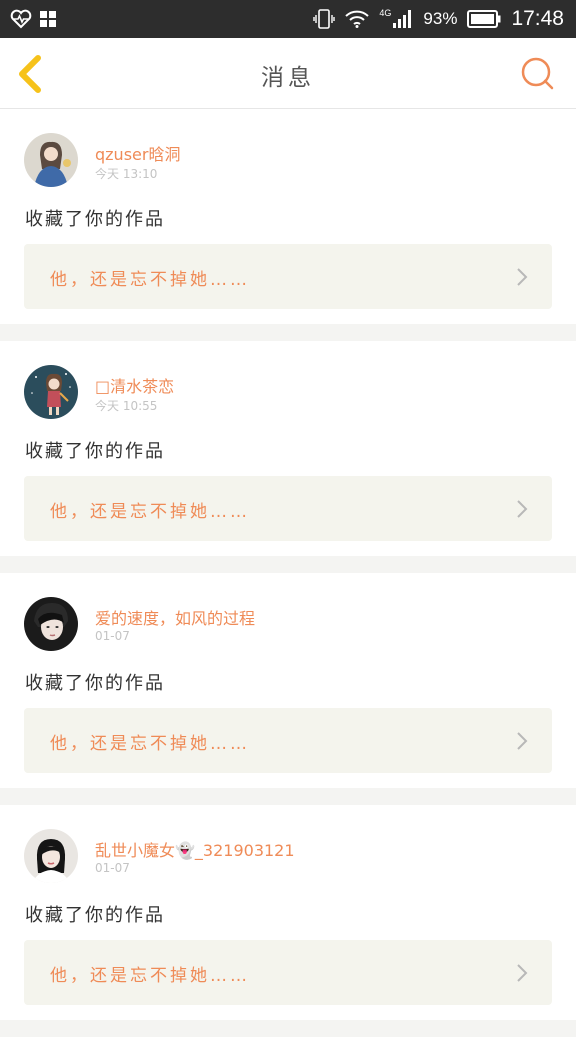  Describe the element at coordinates (288, 78) in the screenshot. I see `page-title: 消息` at that location.